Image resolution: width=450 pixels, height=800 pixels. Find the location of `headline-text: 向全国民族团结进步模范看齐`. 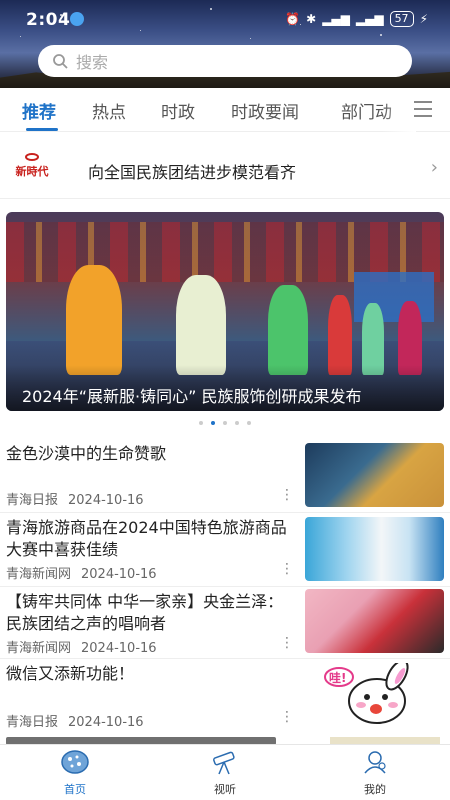

headline-text: 向全国民族团结进步模范看齐 is located at coordinates (192, 172).